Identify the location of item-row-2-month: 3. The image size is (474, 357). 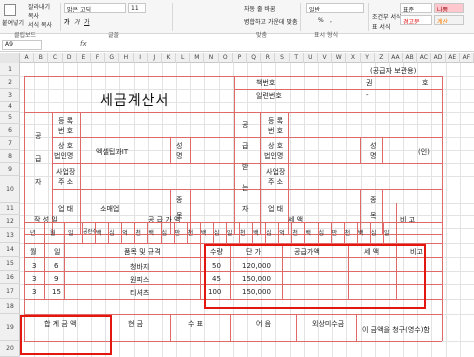
(34, 279).